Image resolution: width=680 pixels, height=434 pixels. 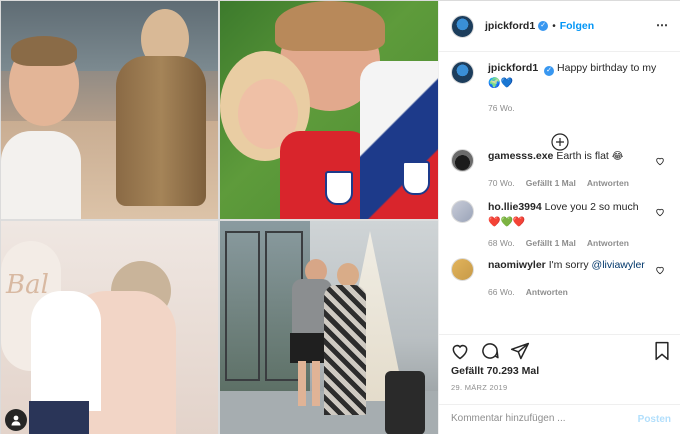 I want to click on post-header: jpickford1 ✓ • Folgen ⋯, so click(x=559, y=26).